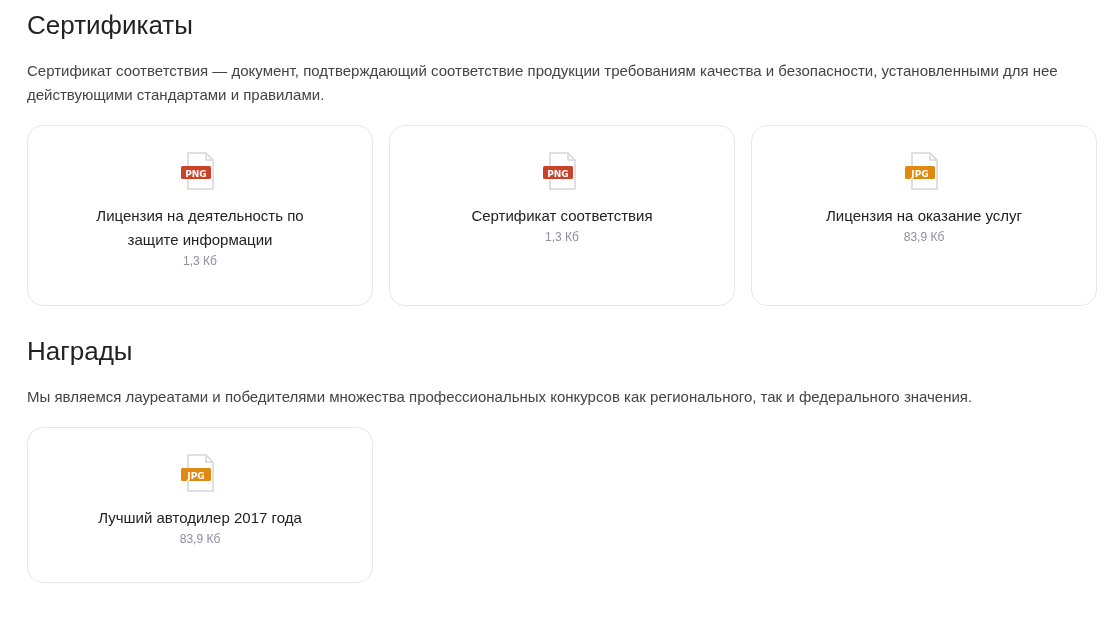 This screenshot has height=639, width=1115. I want to click on section-description: Сертификат соответствия — документ, подтверждающий соответствие продукции требованиям качества и безопасности, установленными для нее действующими стандартами и правилами., so click(543, 83).